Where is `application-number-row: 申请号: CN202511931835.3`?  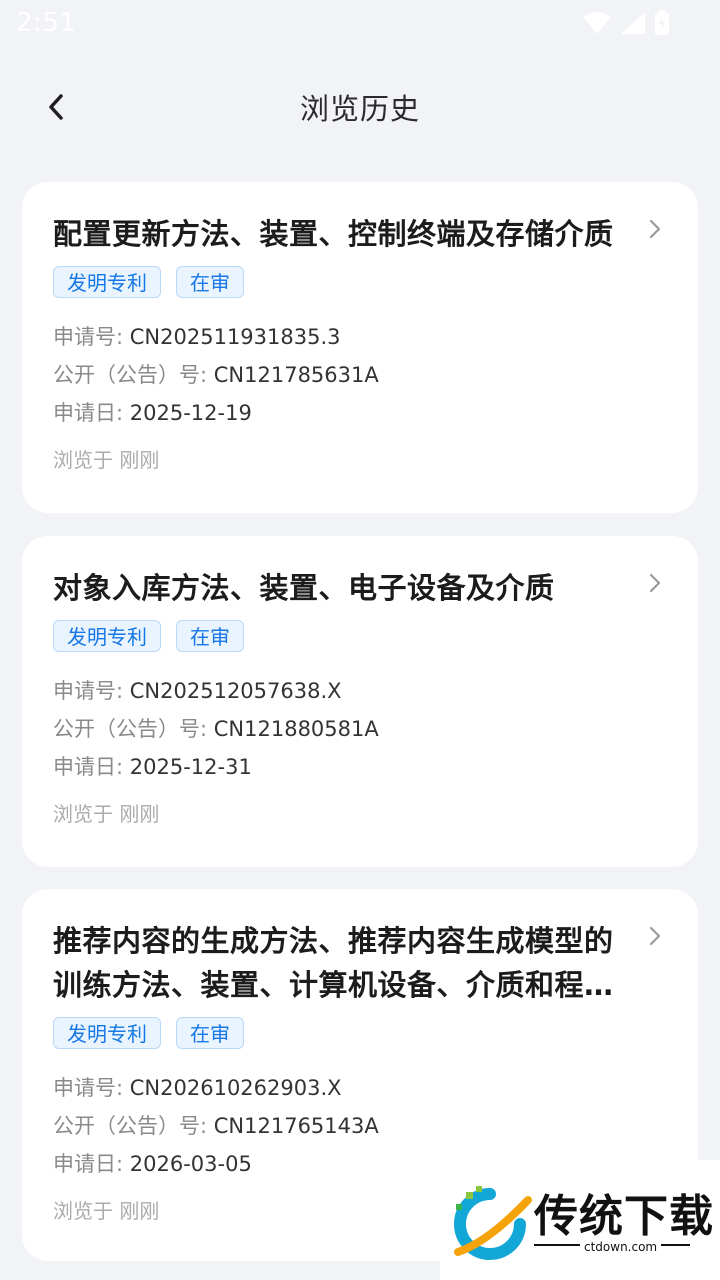
application-number-row: 申请号: CN202511931835.3 is located at coordinates (335, 337).